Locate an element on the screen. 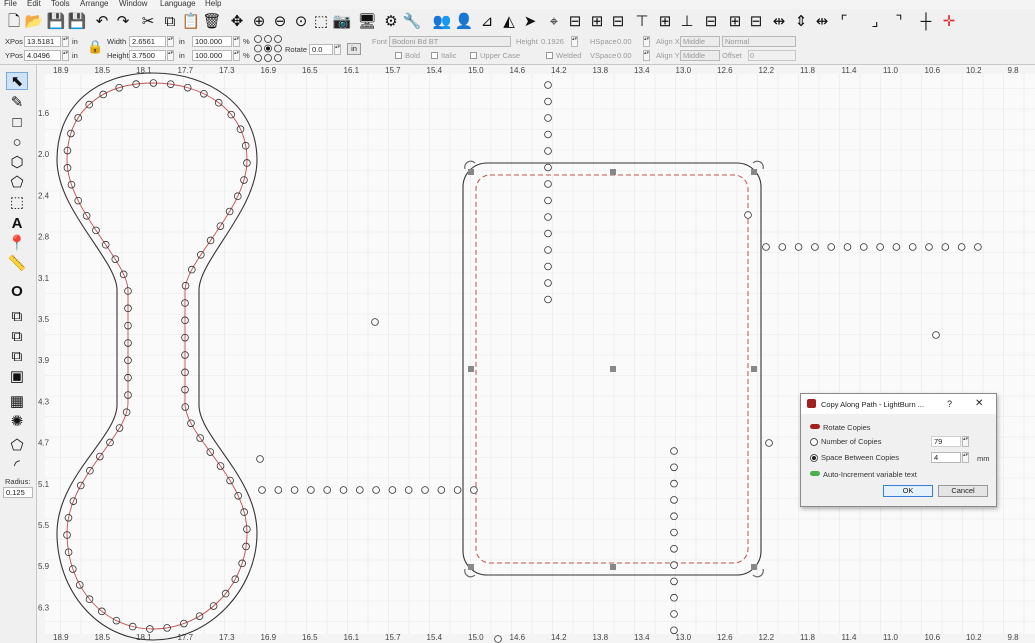 The image size is (1035, 643). user-icon: 👤 is located at coordinates (464, 21).